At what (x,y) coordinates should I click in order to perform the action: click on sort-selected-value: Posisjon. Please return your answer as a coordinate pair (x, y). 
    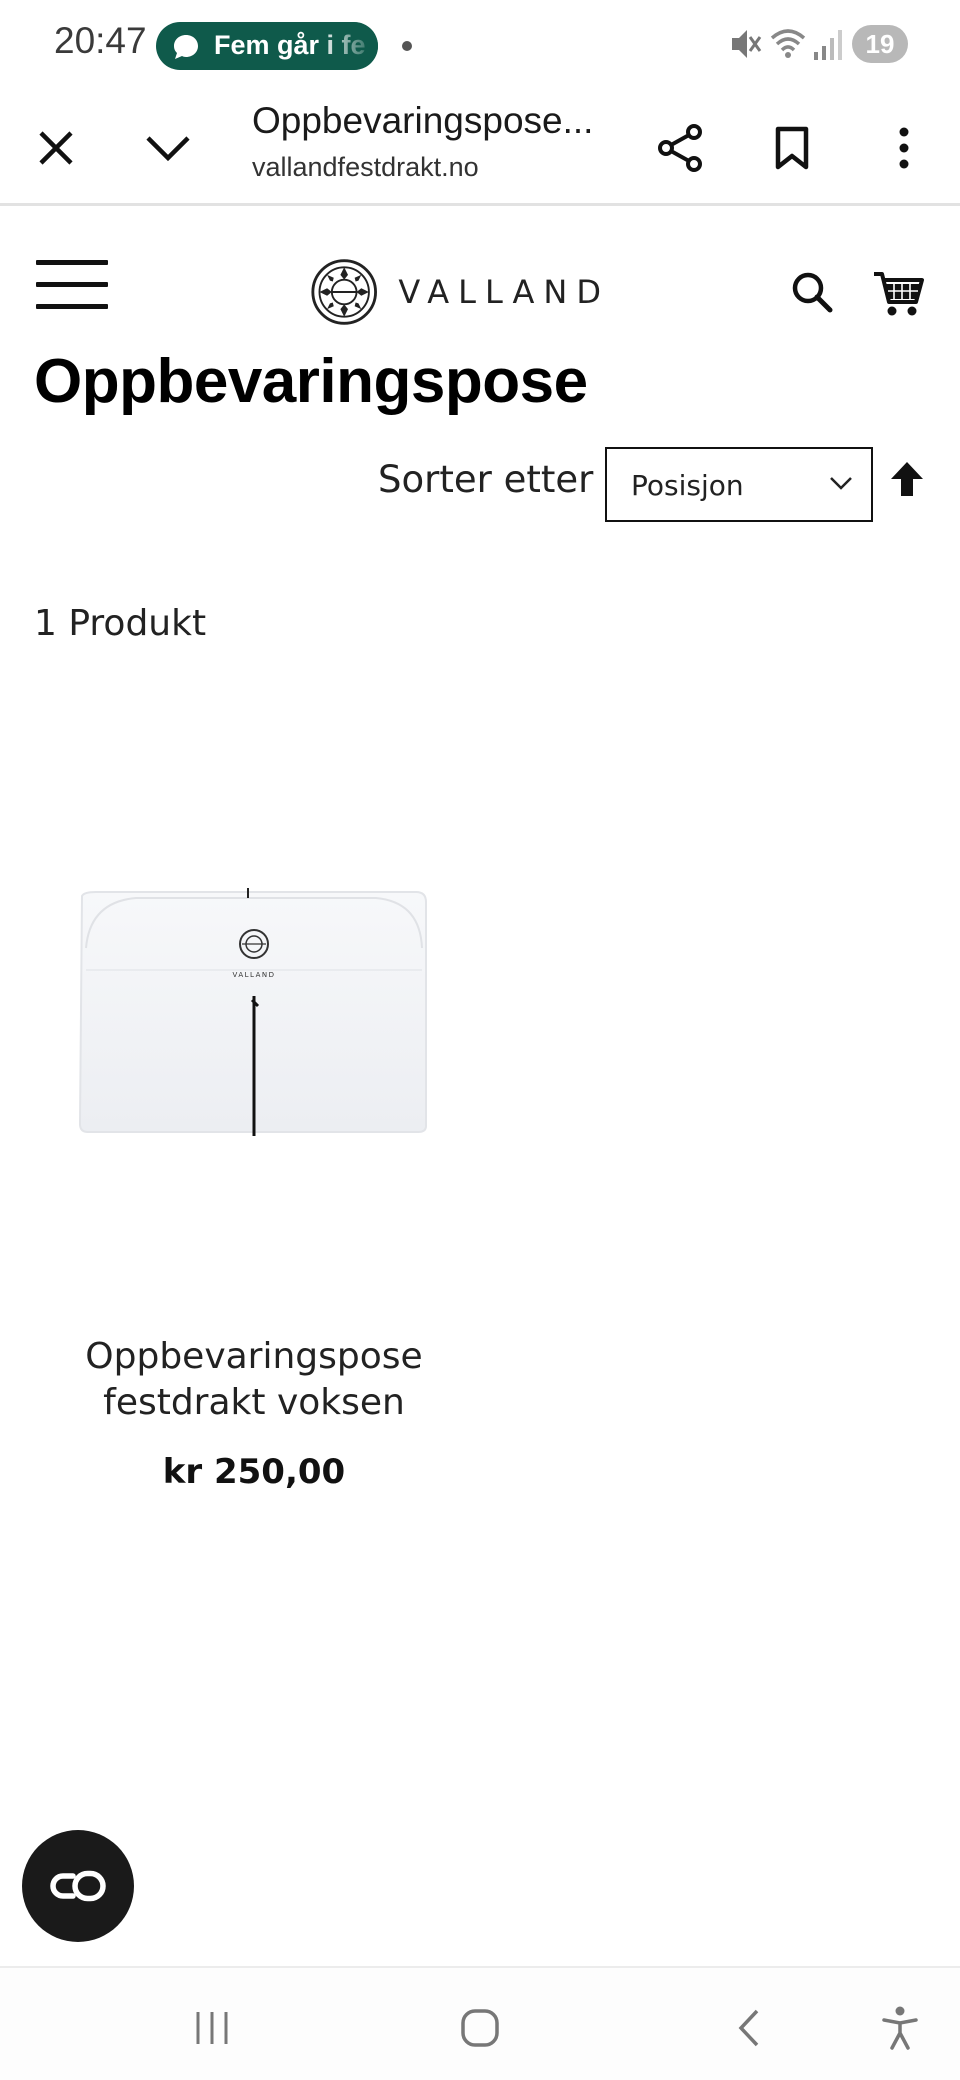
    Looking at the image, I should click on (687, 485).